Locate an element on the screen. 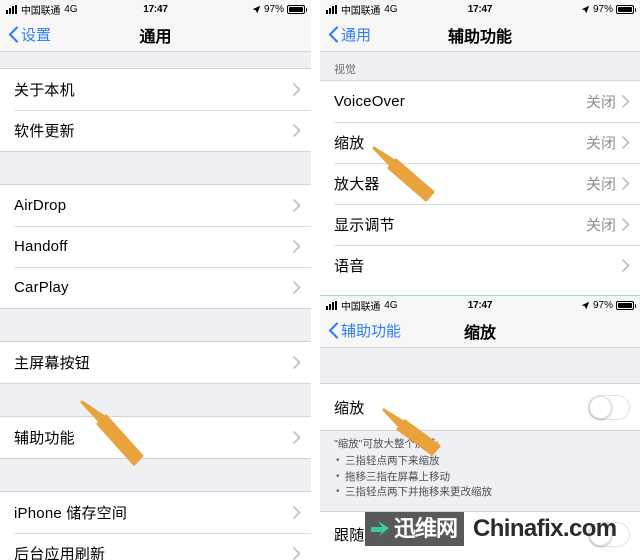  row-iphone-storage: iPhone 储存空间 is located at coordinates (155, 512).